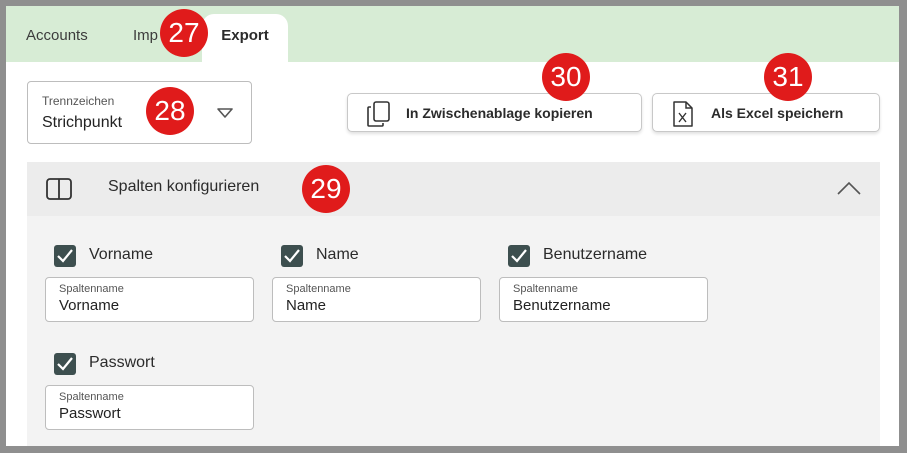  What do you see at coordinates (245, 38) in the screenshot?
I see `tab-export: Export` at bounding box center [245, 38].